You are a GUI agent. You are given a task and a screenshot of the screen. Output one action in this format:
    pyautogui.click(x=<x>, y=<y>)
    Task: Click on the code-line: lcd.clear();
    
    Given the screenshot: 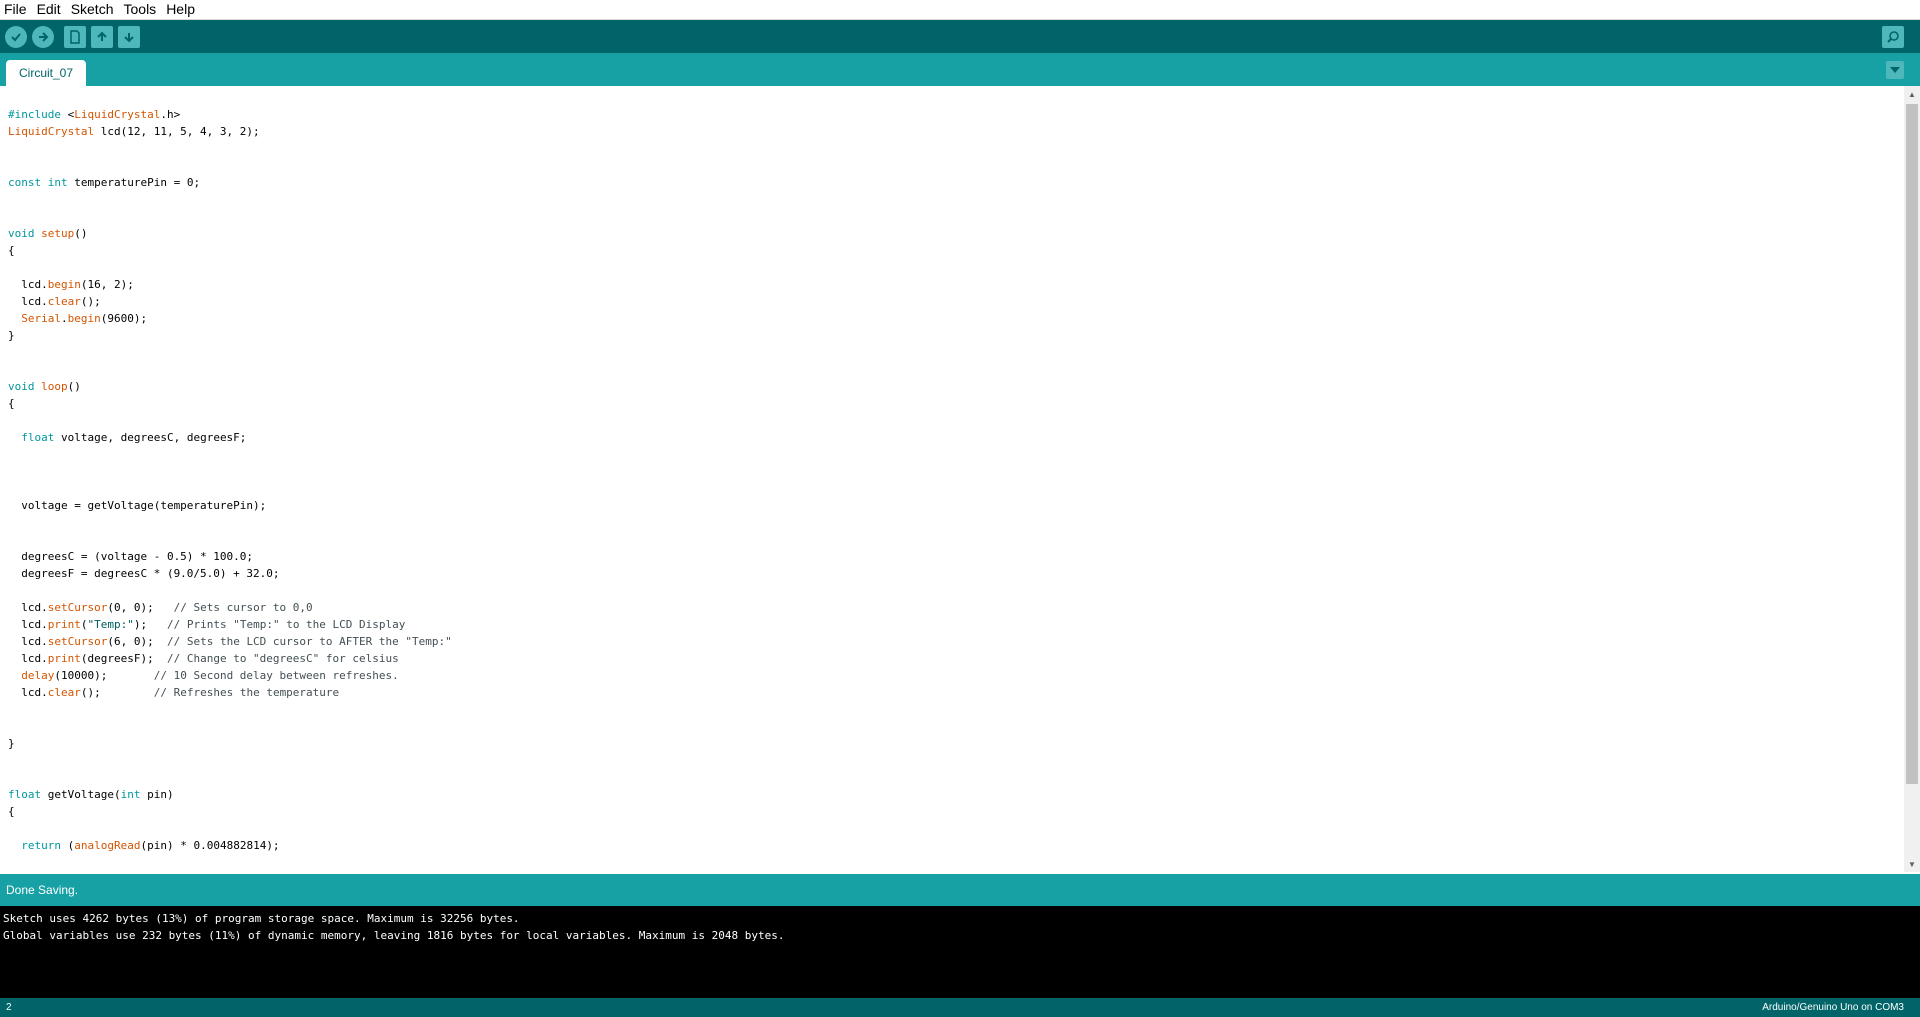 What is the action you would take?
    pyautogui.click(x=230, y=301)
    